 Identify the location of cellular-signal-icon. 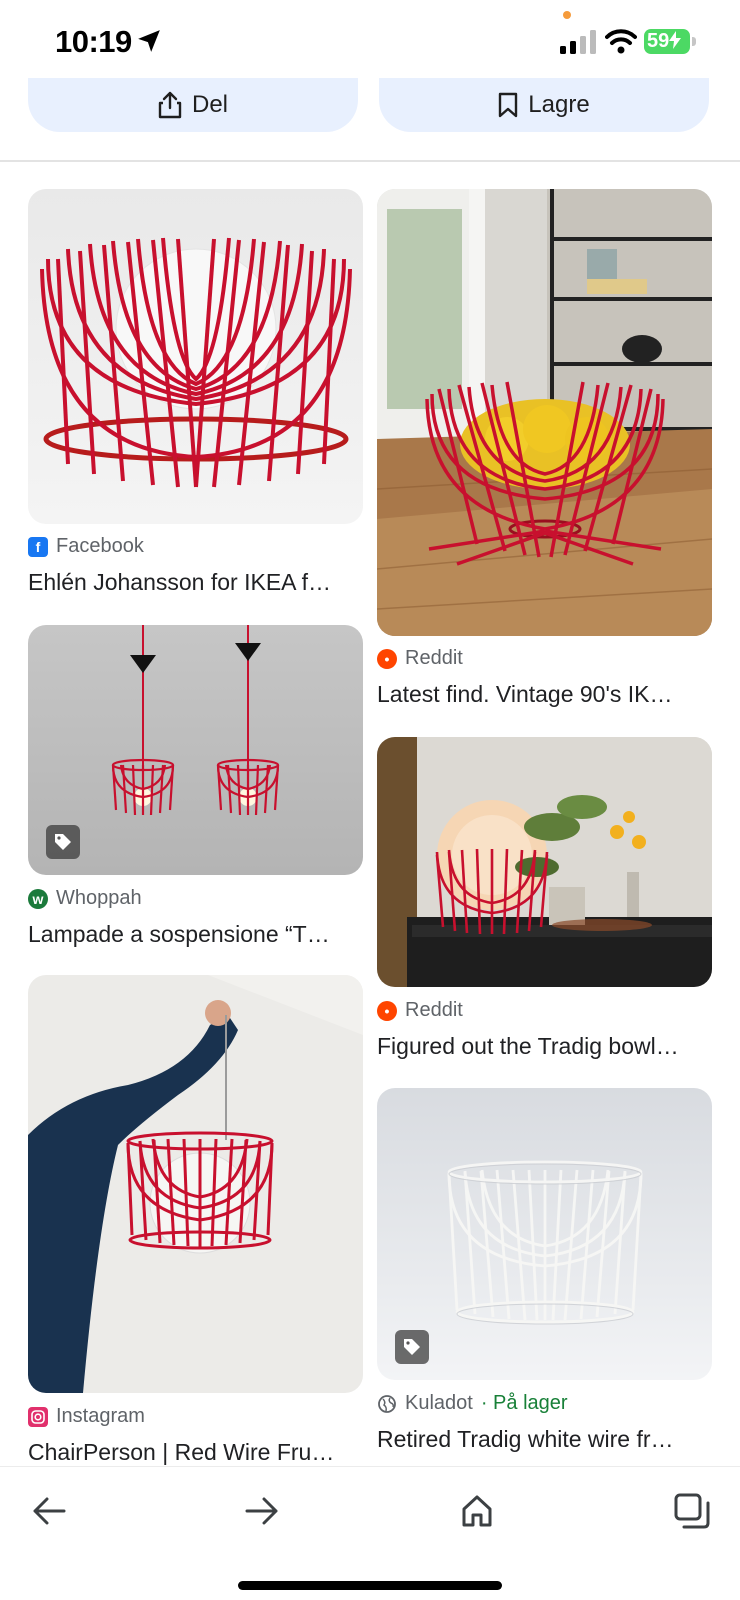
(578, 42).